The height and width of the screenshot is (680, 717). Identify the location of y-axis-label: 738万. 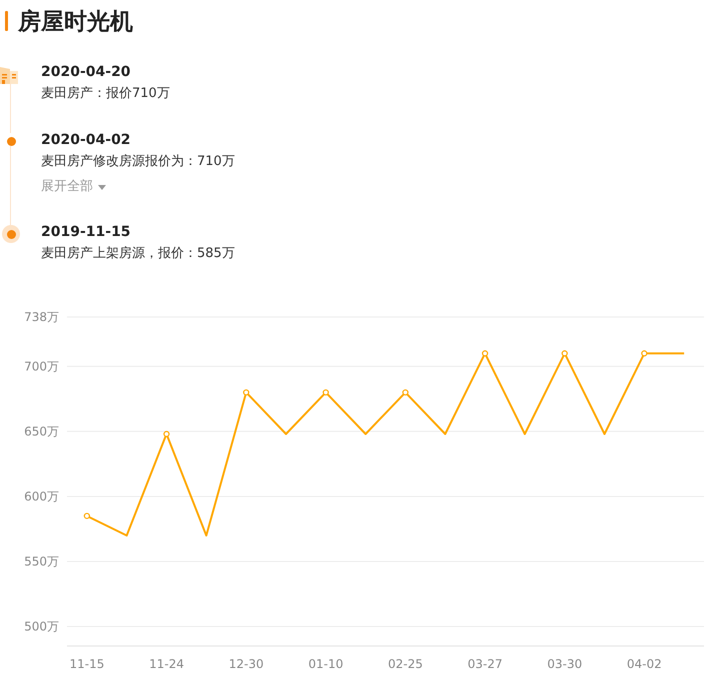
(41, 317).